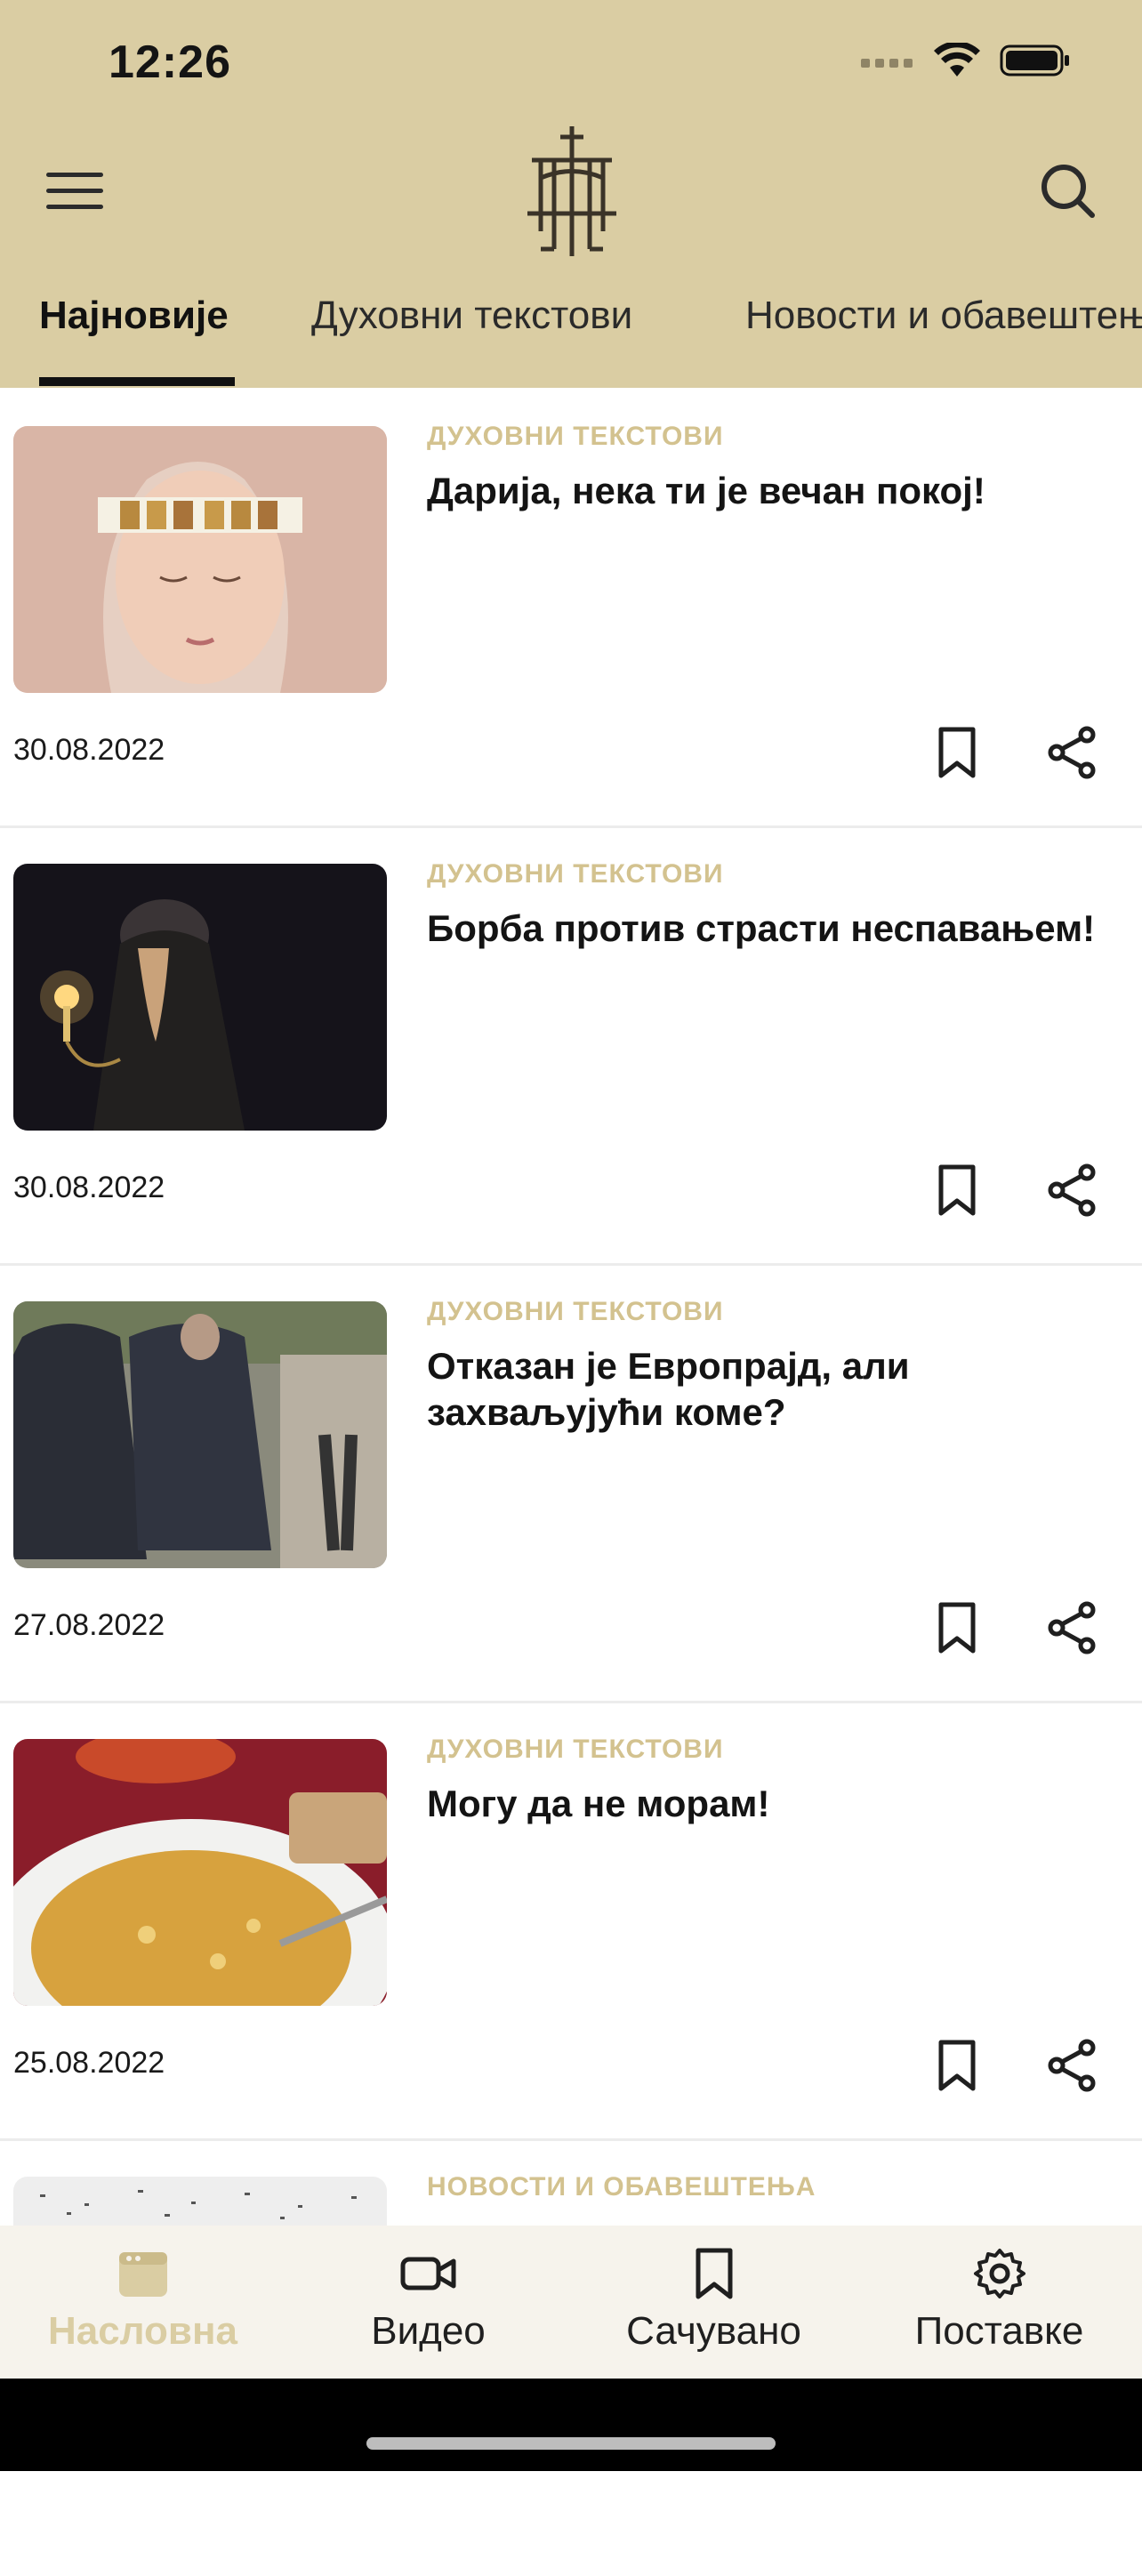  What do you see at coordinates (428, 2300) in the screenshot?
I see `nav-video: Видео` at bounding box center [428, 2300].